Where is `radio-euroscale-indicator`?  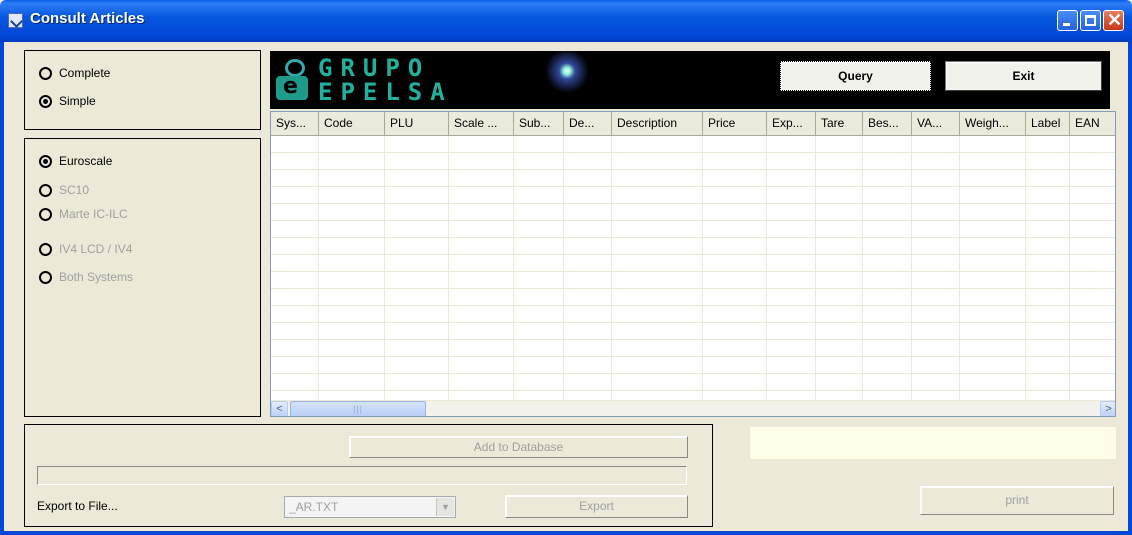
radio-euroscale-indicator is located at coordinates (45, 161).